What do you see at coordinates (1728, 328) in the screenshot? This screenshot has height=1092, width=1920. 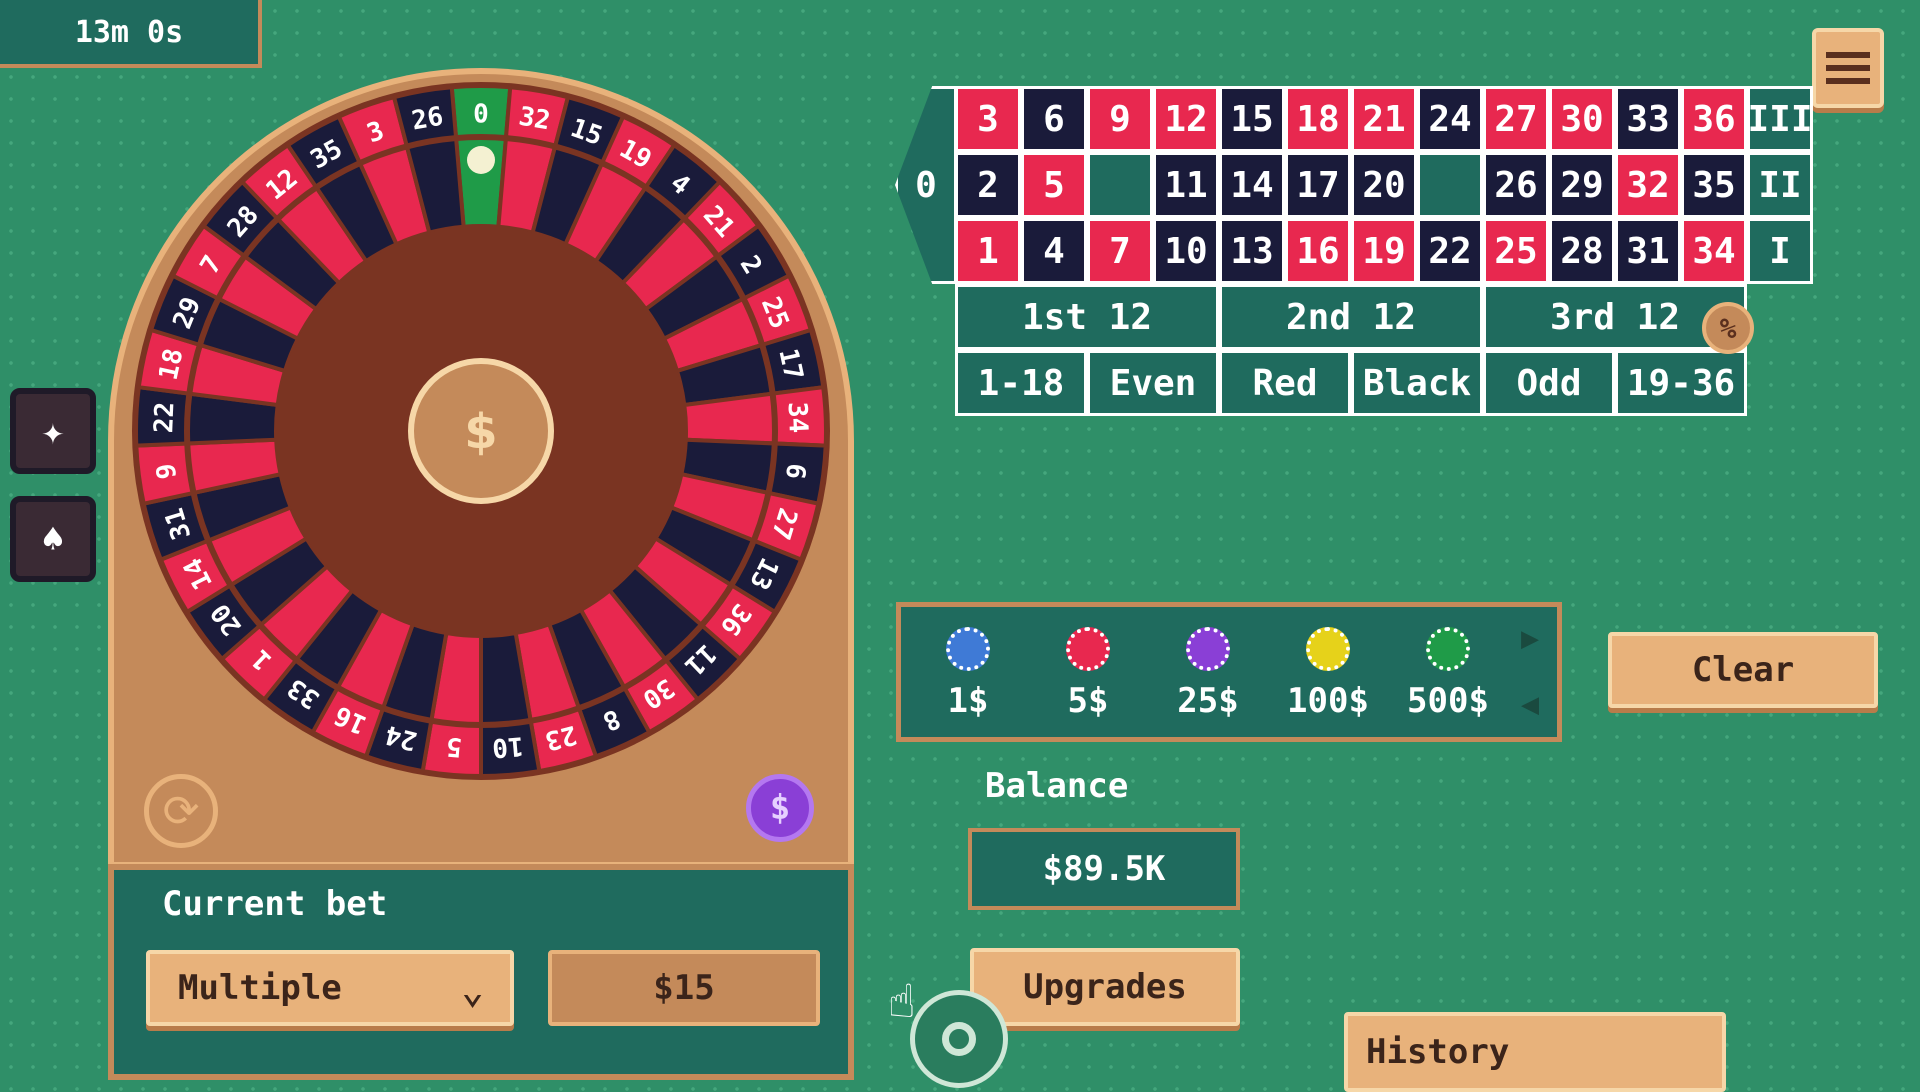 I see `percent-icon: %` at bounding box center [1728, 328].